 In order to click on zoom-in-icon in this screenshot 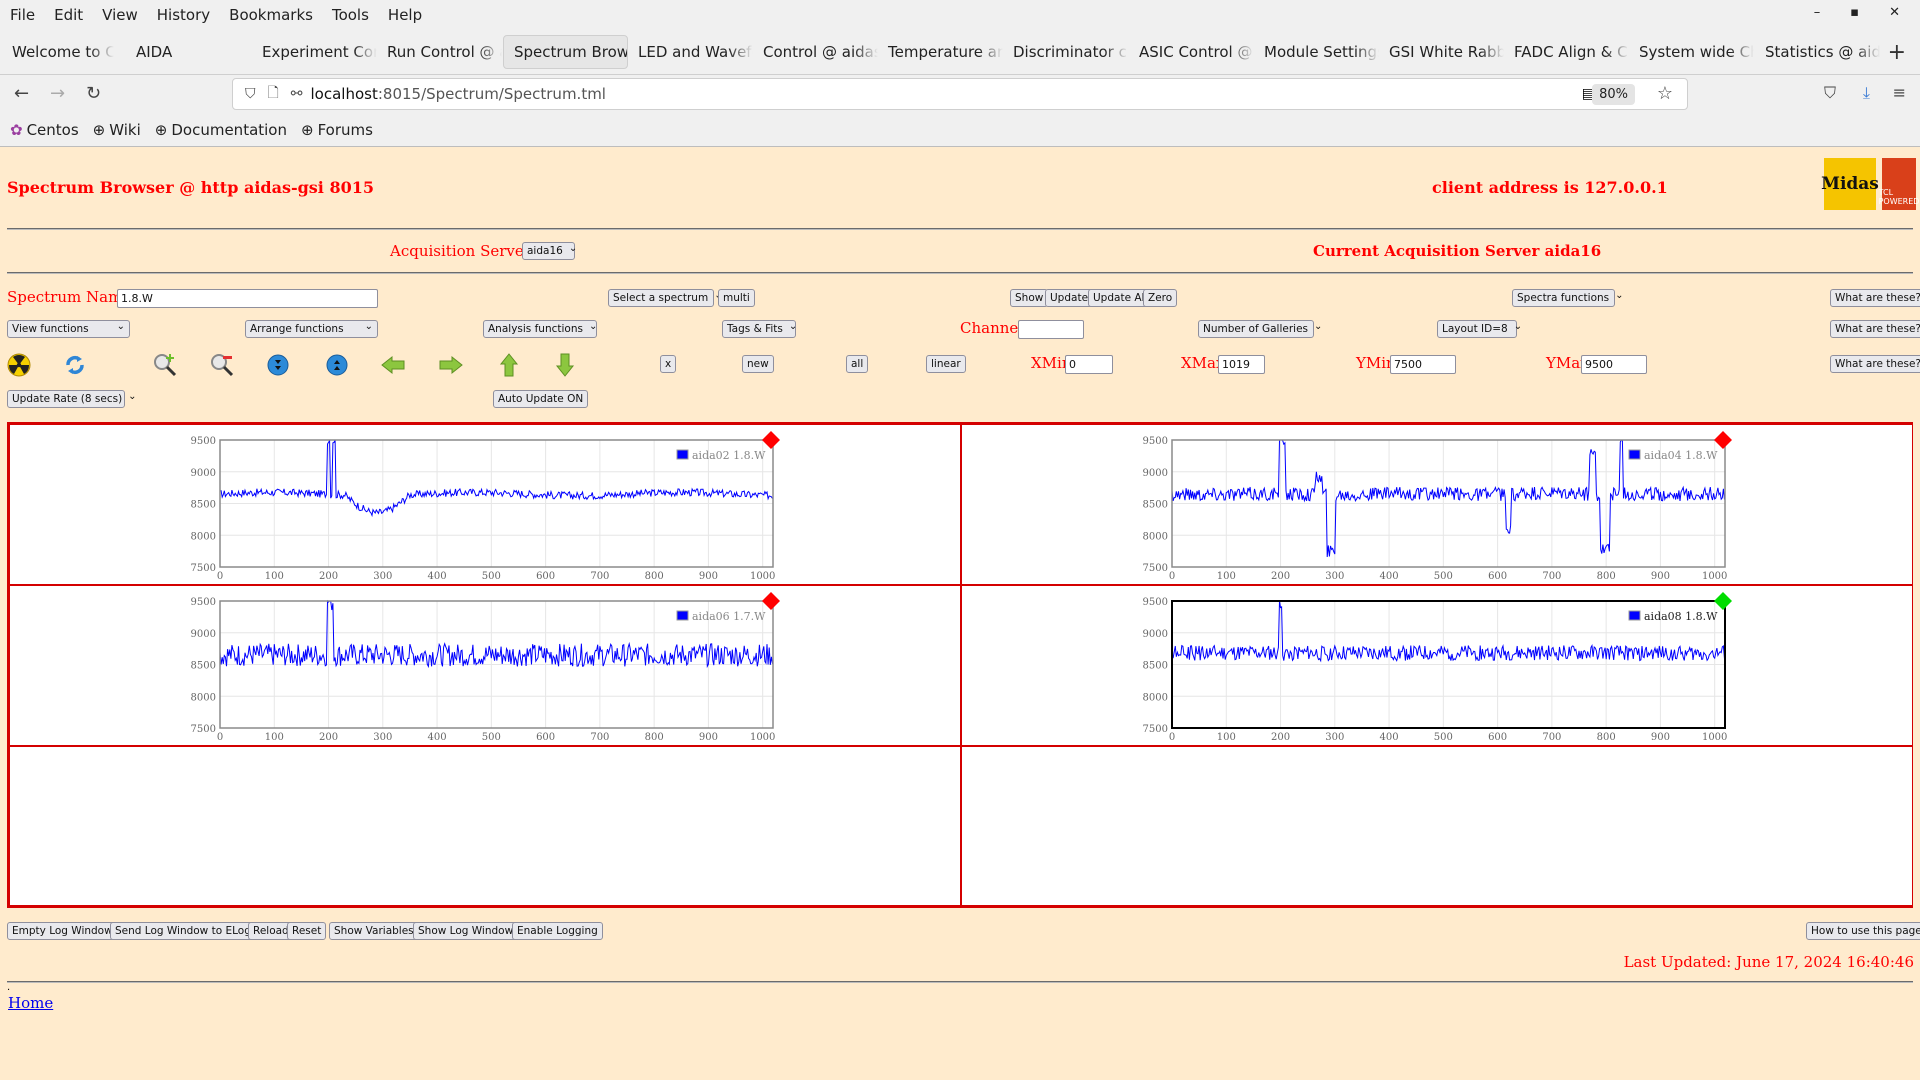, I will do `click(165, 365)`.